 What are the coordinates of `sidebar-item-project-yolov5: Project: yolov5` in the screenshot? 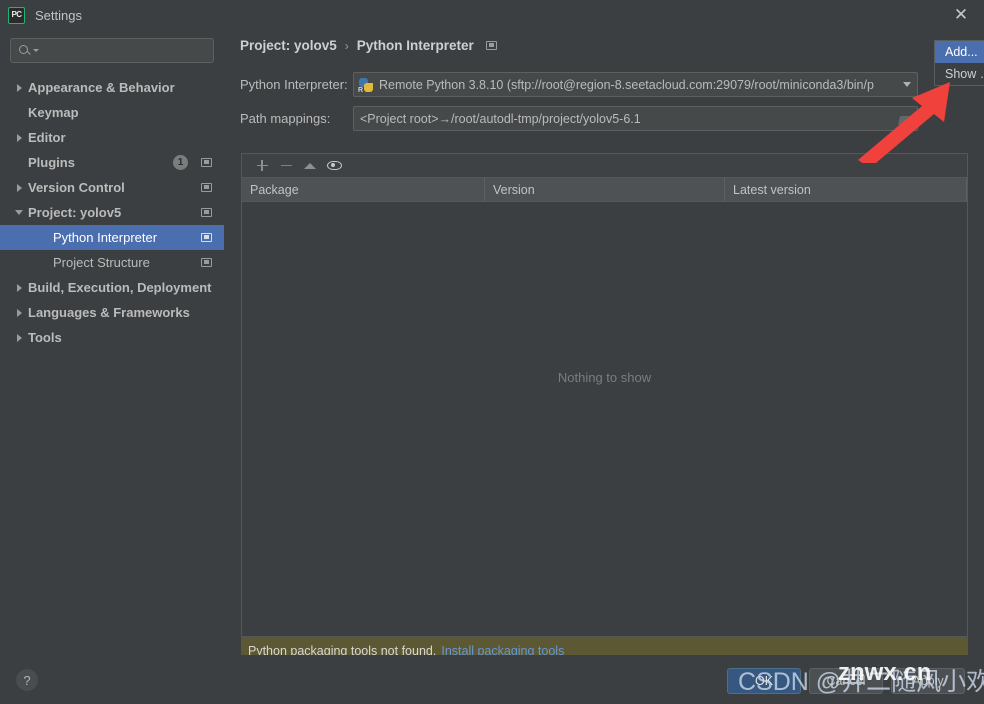 It's located at (112, 212).